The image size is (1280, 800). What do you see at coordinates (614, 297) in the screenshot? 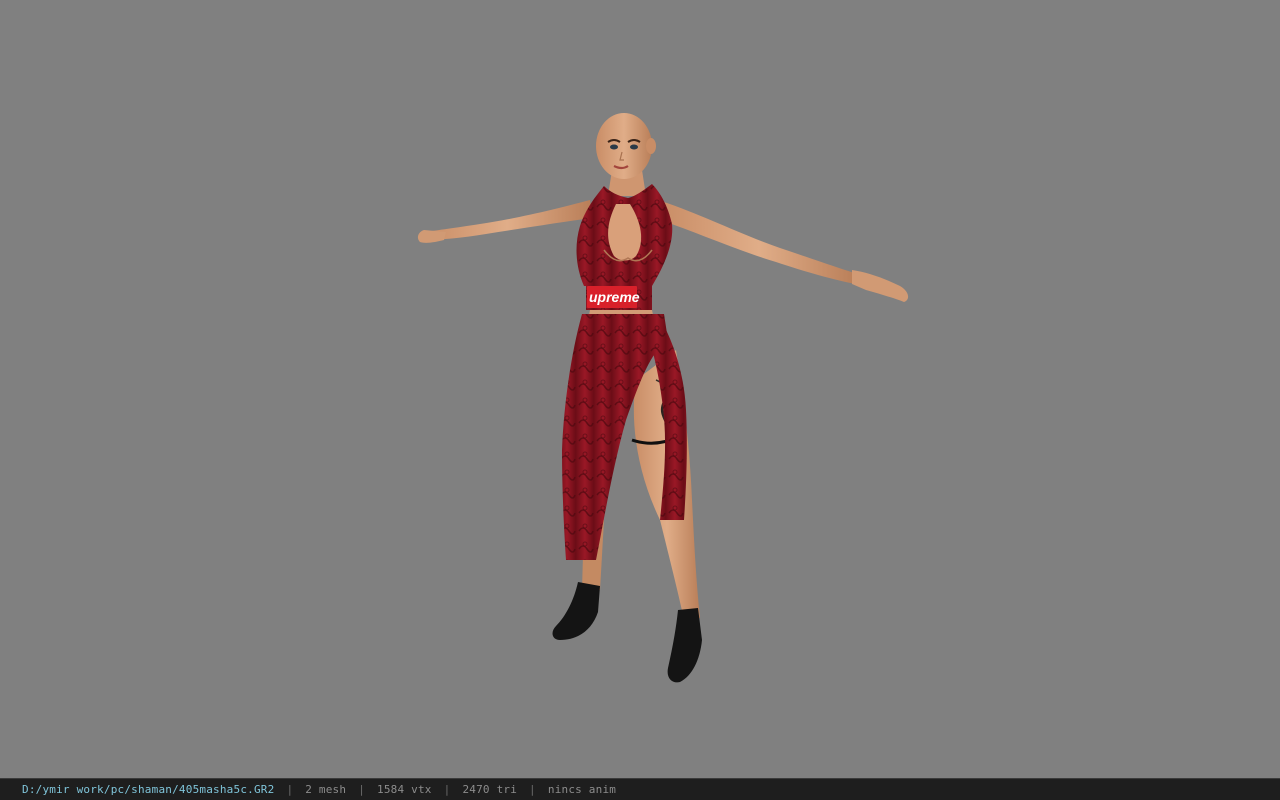
I see `logo-text: upreme` at bounding box center [614, 297].